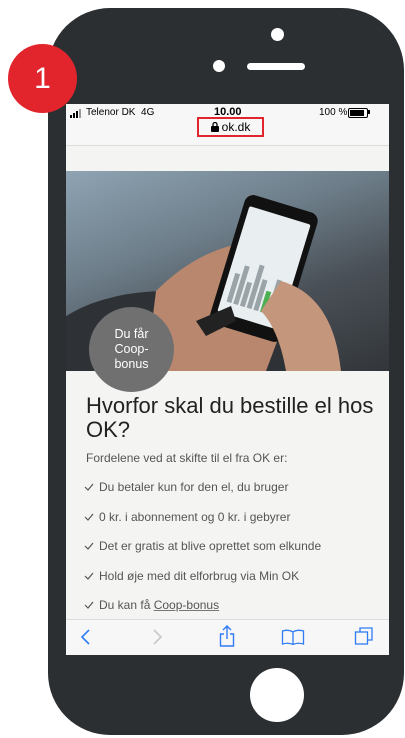 This screenshot has width=405, height=738. I want to click on benefit-prefix: Du kan få, so click(125, 605).